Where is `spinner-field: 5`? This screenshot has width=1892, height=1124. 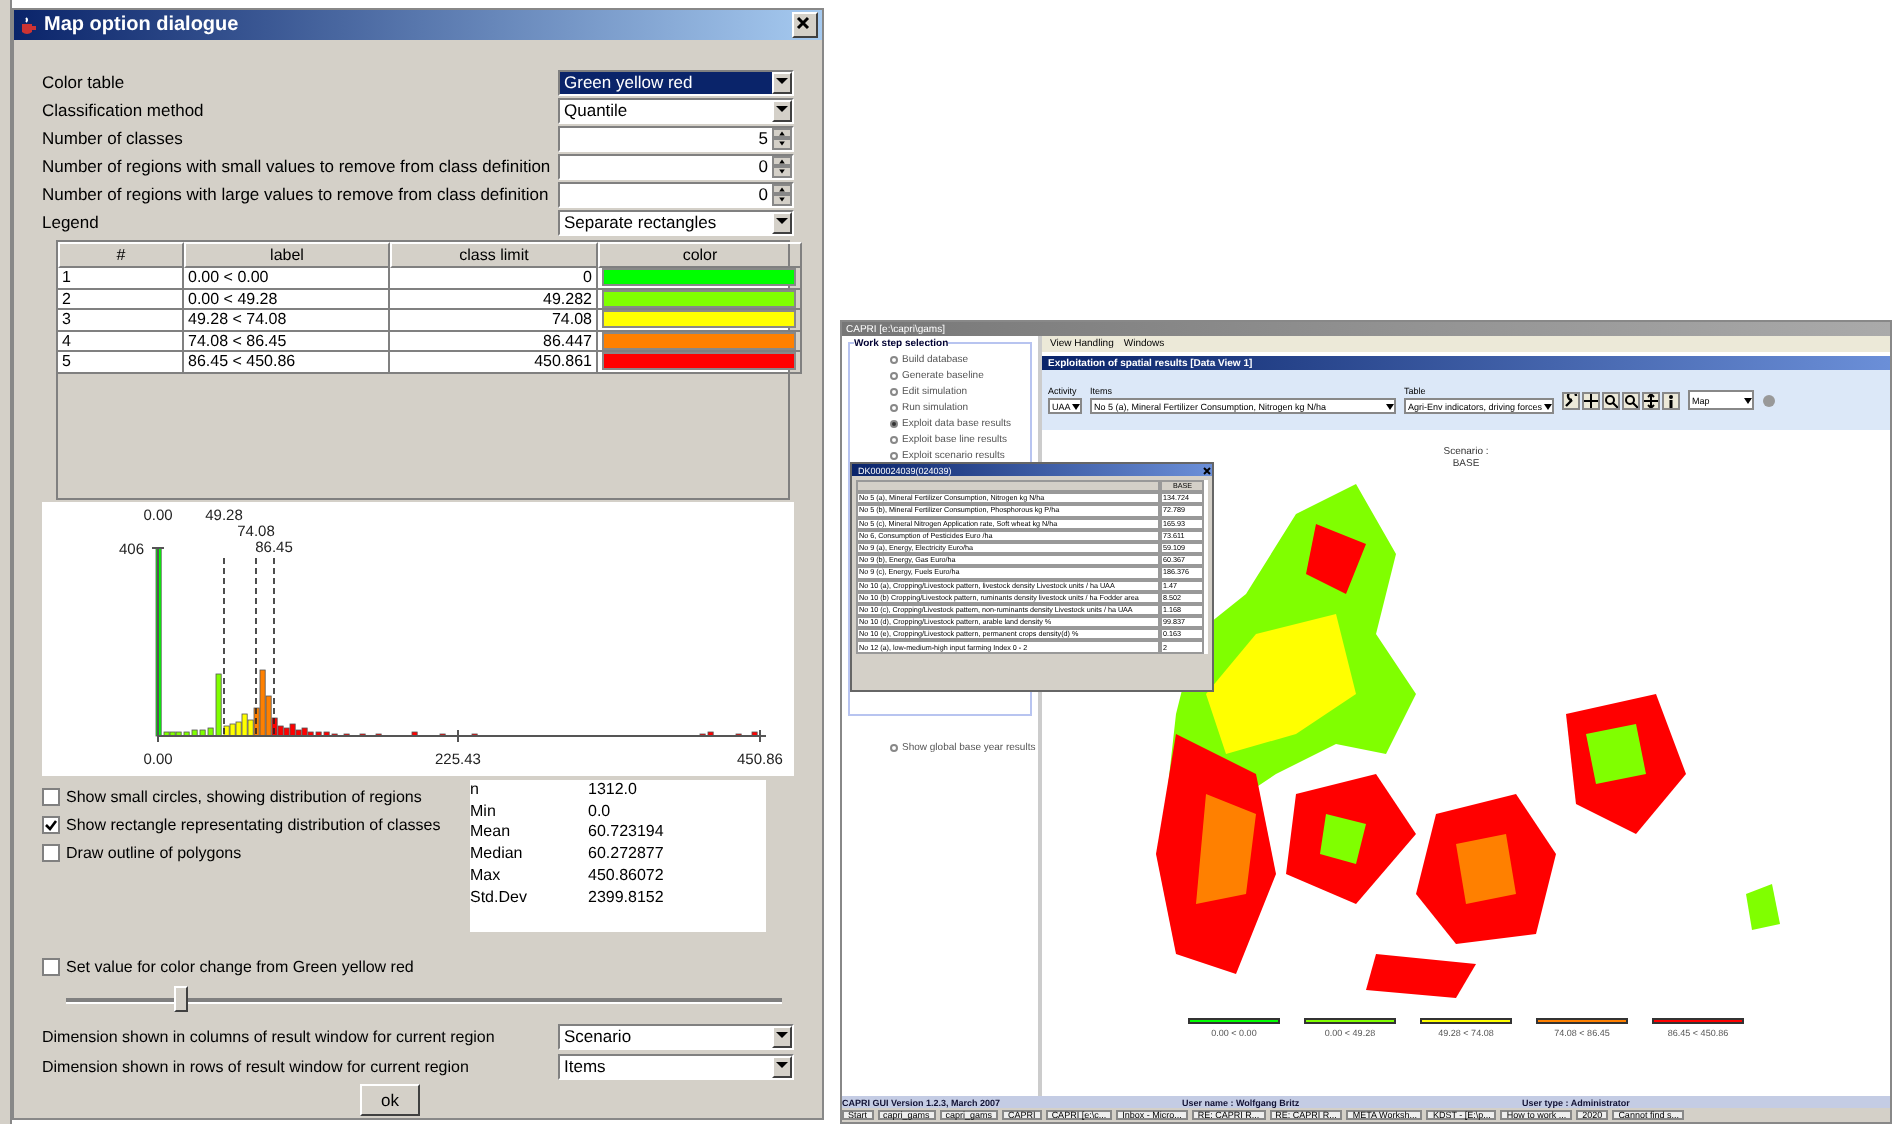 spinner-field: 5 is located at coordinates (676, 138).